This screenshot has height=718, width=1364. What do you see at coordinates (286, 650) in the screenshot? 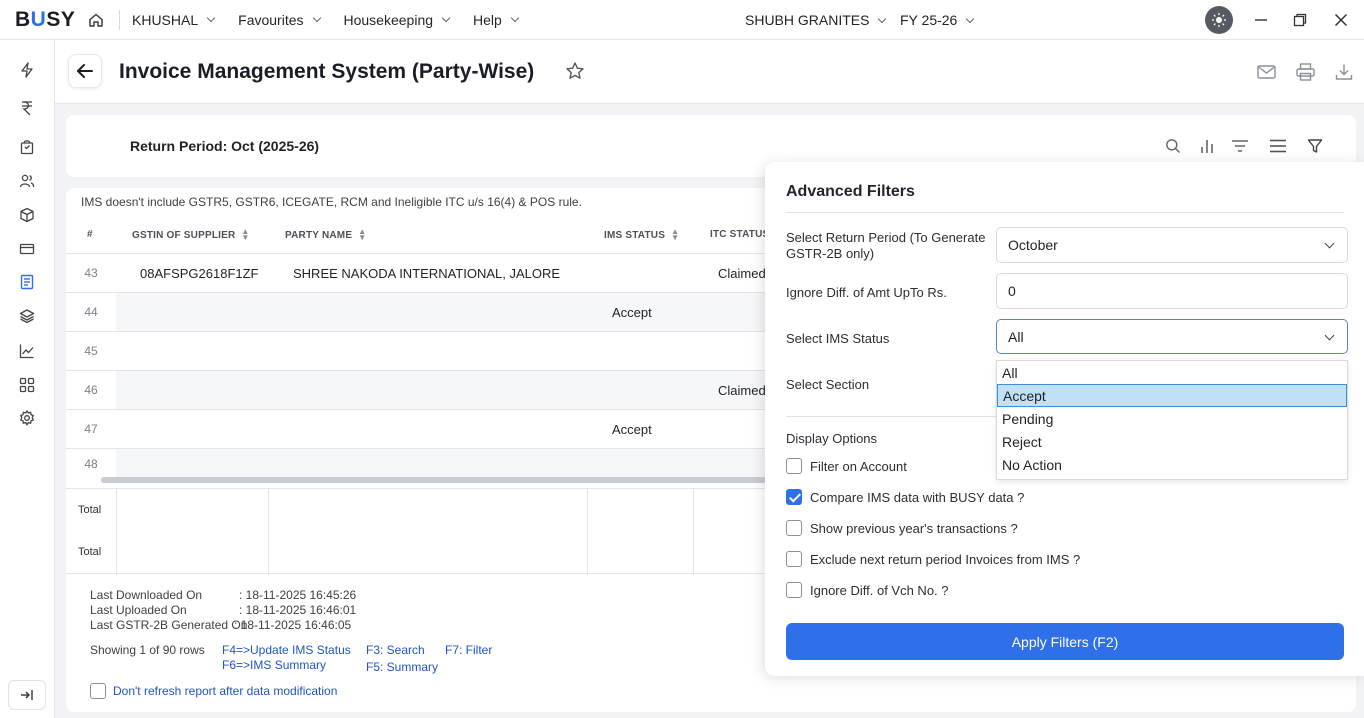
I see `update-ims-status-link: F4=>Update IMS Status` at bounding box center [286, 650].